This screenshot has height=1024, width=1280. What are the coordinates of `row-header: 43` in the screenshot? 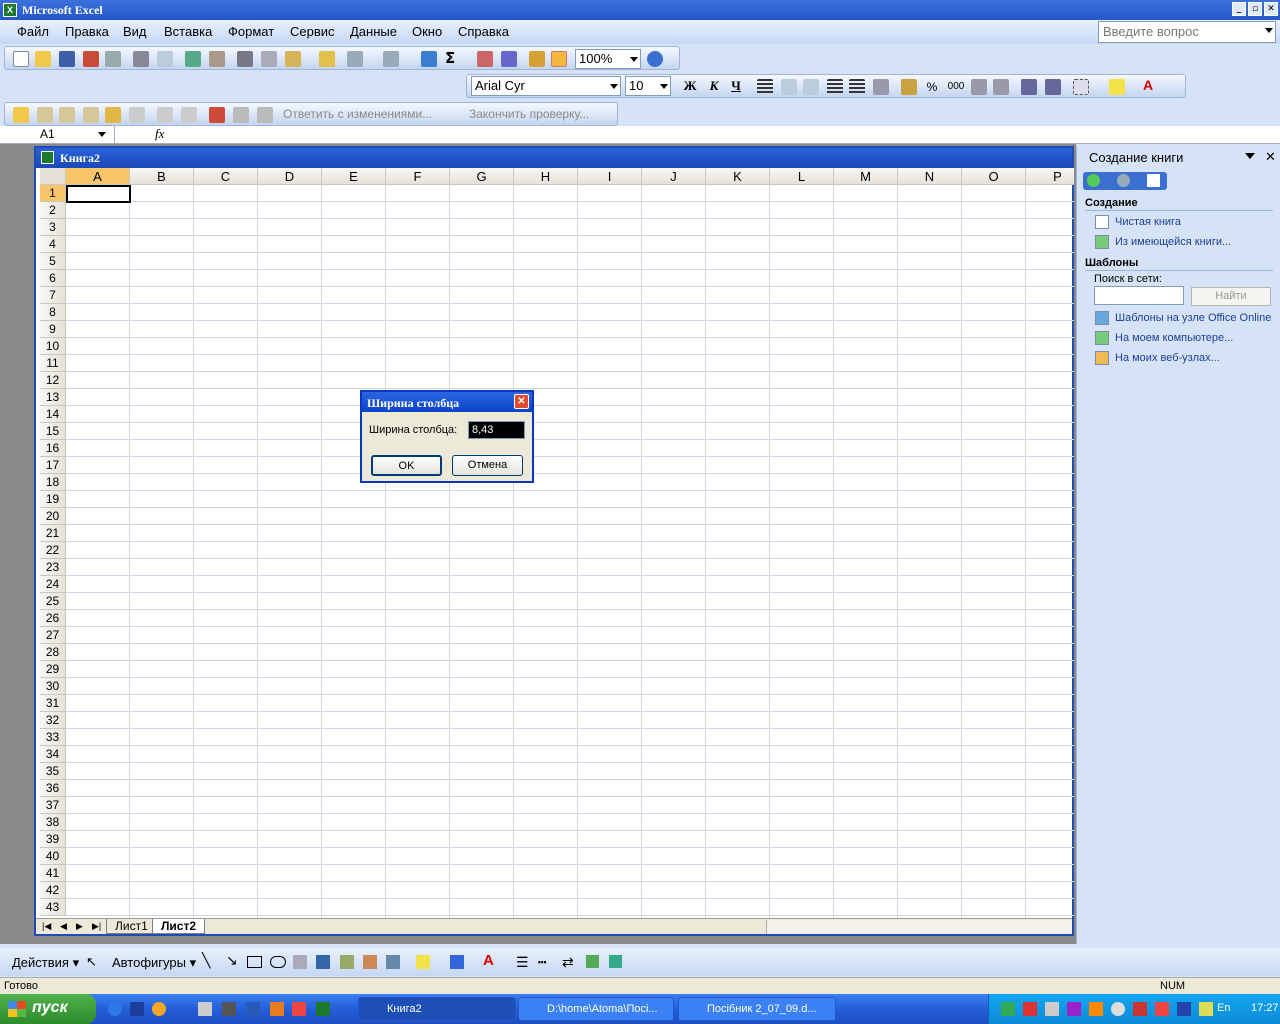 It's located at (53, 907).